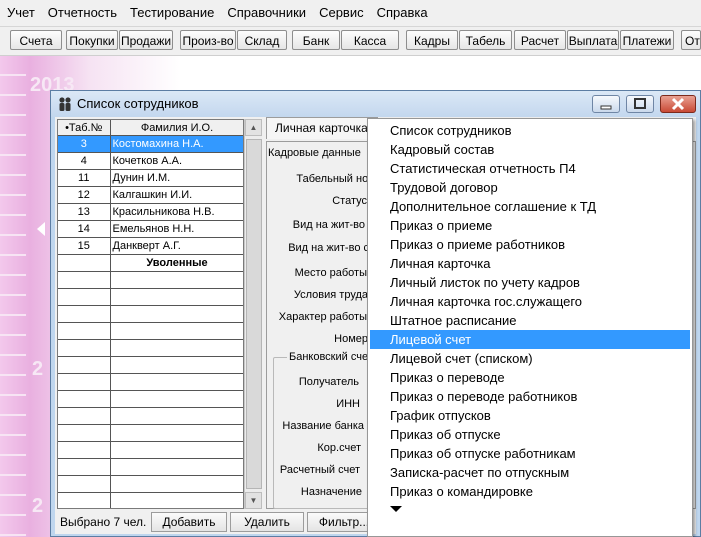 This screenshot has width=701, height=537. What do you see at coordinates (36, 40) in the screenshot?
I see `toolbar-button-scheta: Счета` at bounding box center [36, 40].